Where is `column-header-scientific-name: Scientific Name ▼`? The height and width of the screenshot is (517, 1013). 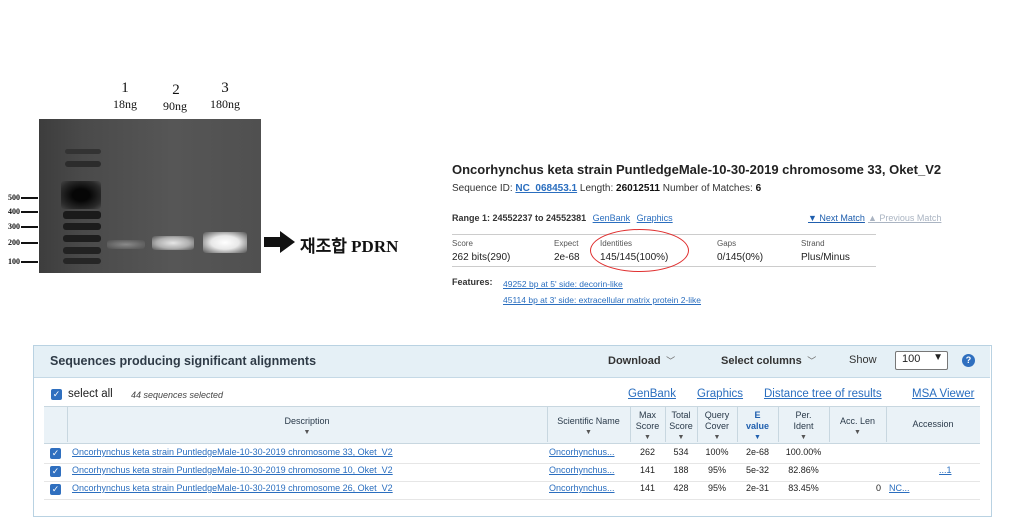 column-header-scientific-name: Scientific Name ▼ is located at coordinates (588, 427).